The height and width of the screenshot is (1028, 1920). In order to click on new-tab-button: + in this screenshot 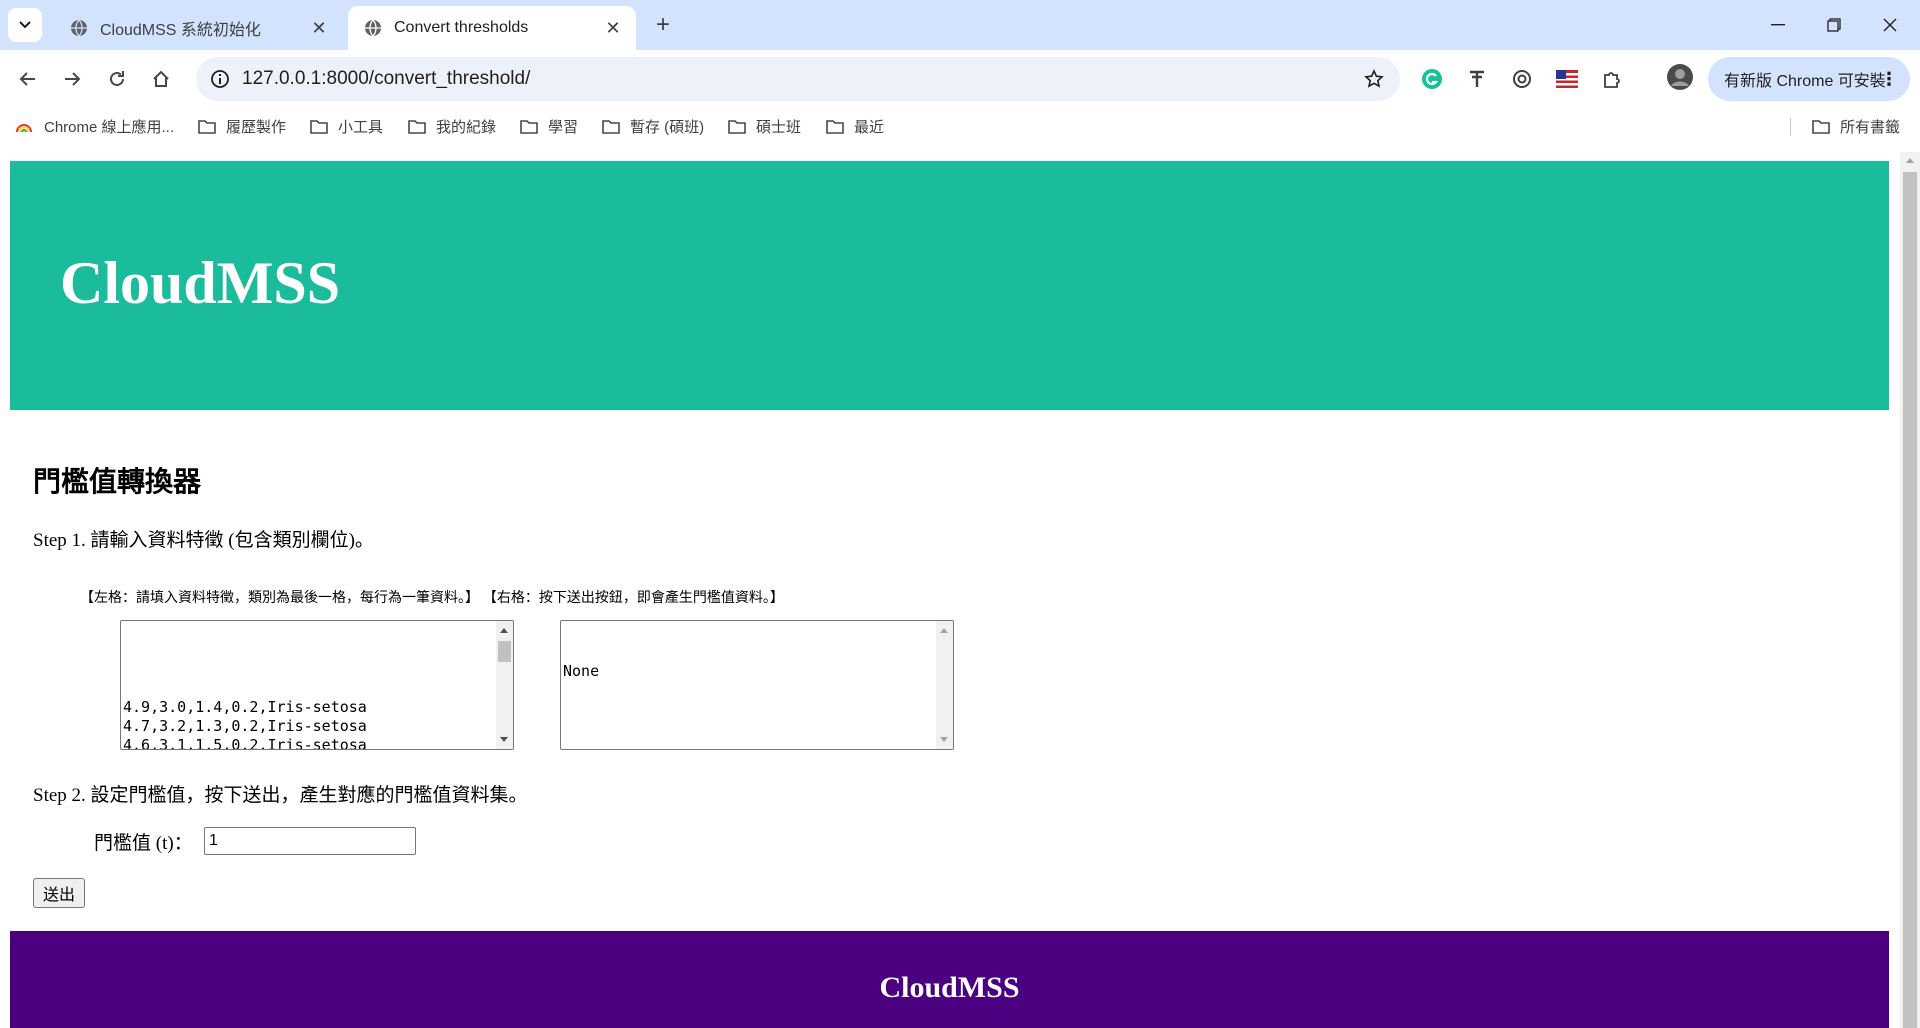, I will do `click(663, 25)`.